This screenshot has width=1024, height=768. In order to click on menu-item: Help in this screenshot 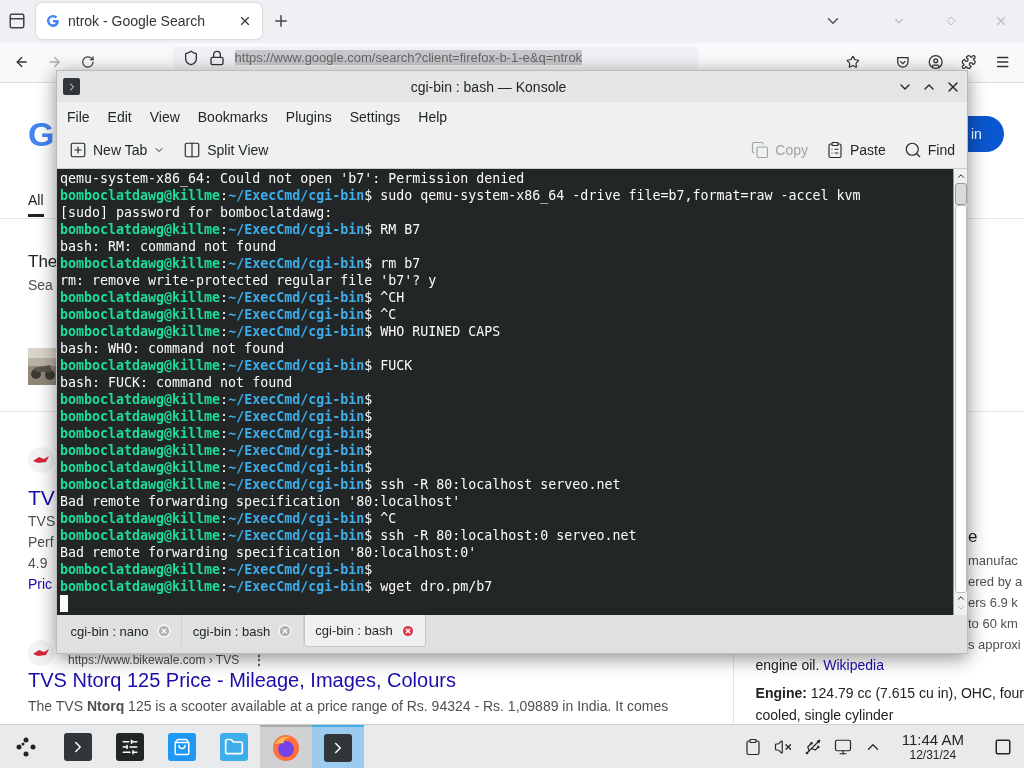, I will do `click(433, 117)`.